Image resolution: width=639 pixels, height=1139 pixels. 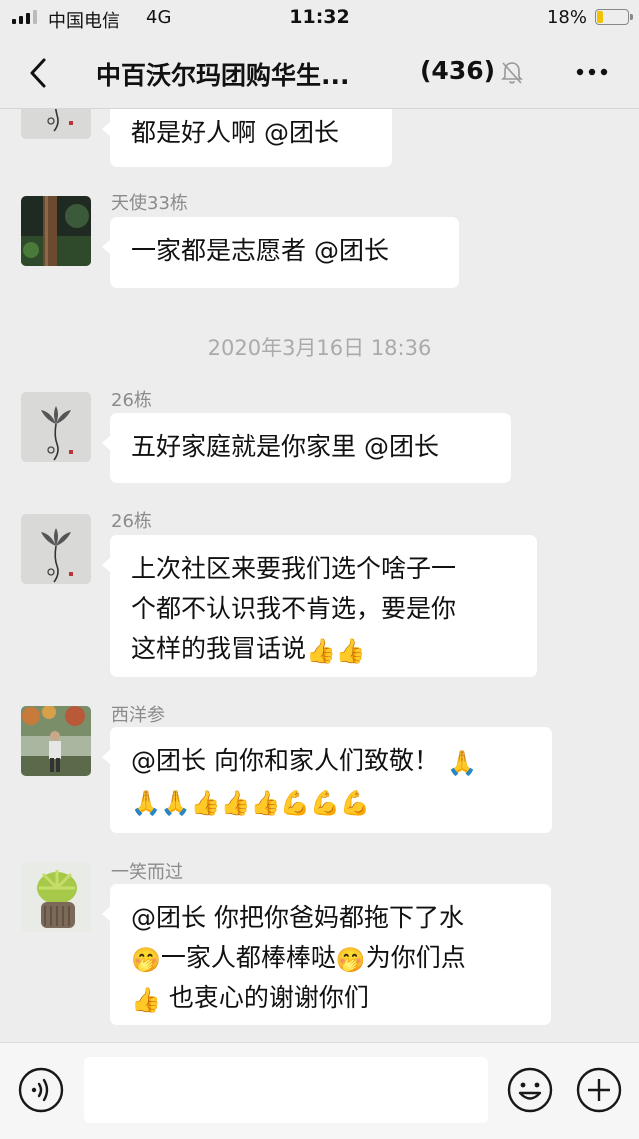 I want to click on message-line: @团长 向你和家人们致敬！ 🙏, so click(x=331, y=761).